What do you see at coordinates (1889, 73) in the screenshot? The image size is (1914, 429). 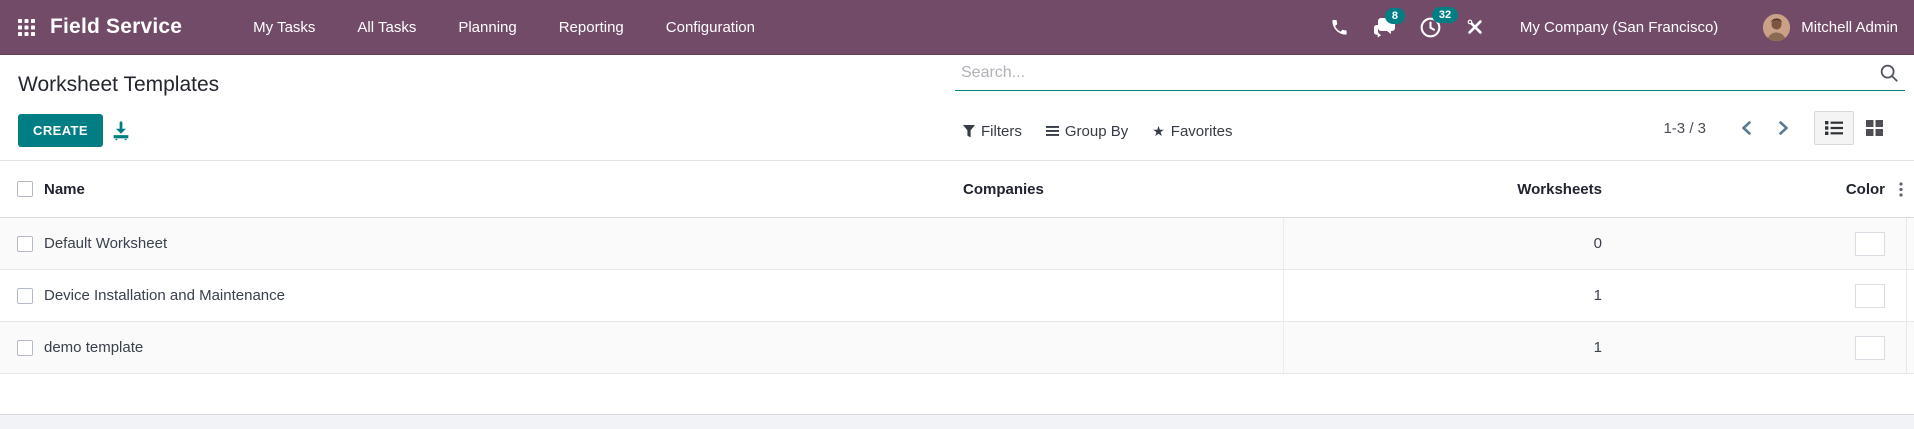 I see `search-icon` at bounding box center [1889, 73].